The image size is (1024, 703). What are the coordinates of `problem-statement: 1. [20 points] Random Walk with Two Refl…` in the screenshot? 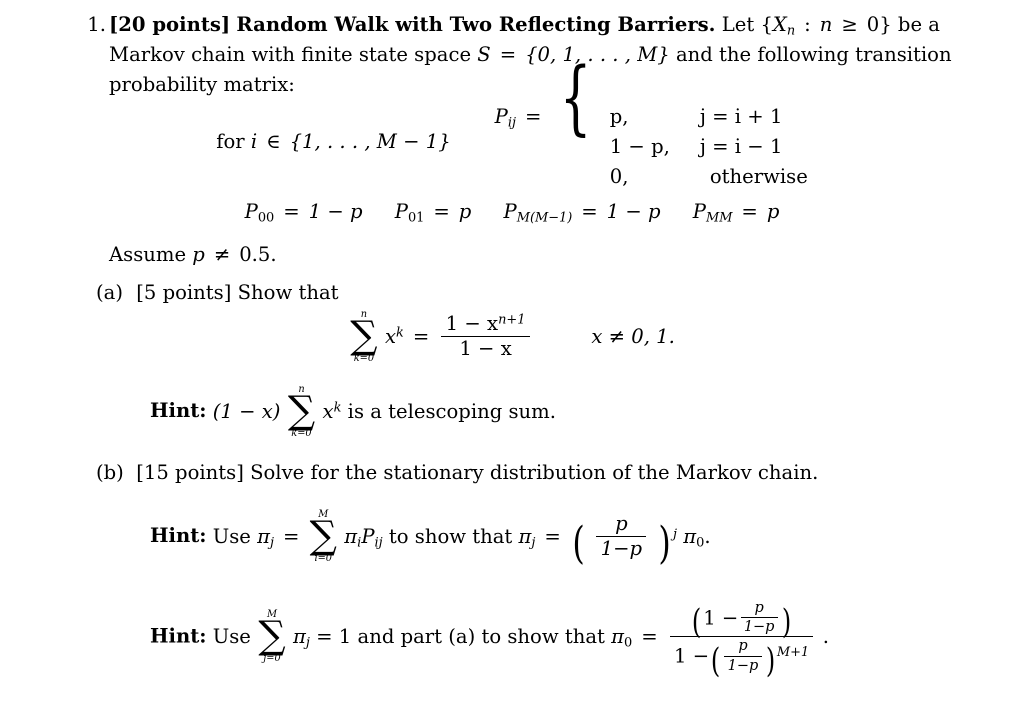 It's located at (526, 54).